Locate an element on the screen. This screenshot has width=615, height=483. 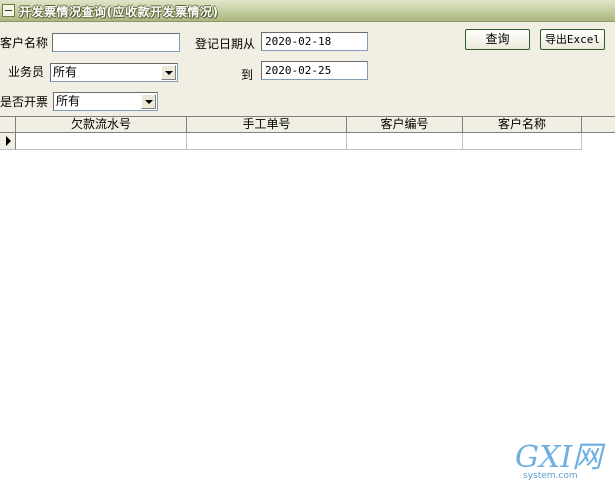
column-header-manual-no: 手工单号 is located at coordinates (267, 124).